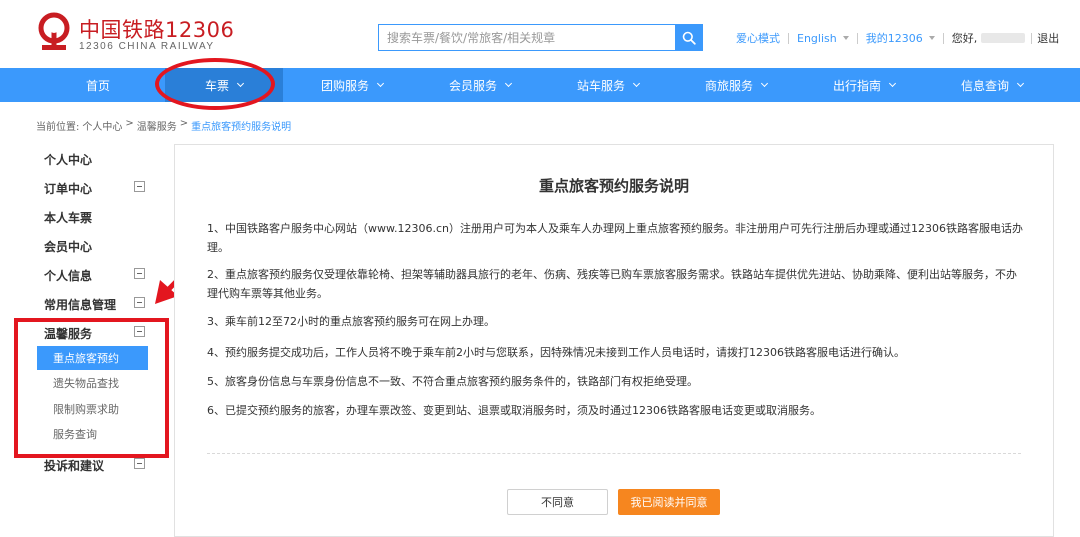  Describe the element at coordinates (472, 85) in the screenshot. I see `nav-item-label: 会员服务` at that location.